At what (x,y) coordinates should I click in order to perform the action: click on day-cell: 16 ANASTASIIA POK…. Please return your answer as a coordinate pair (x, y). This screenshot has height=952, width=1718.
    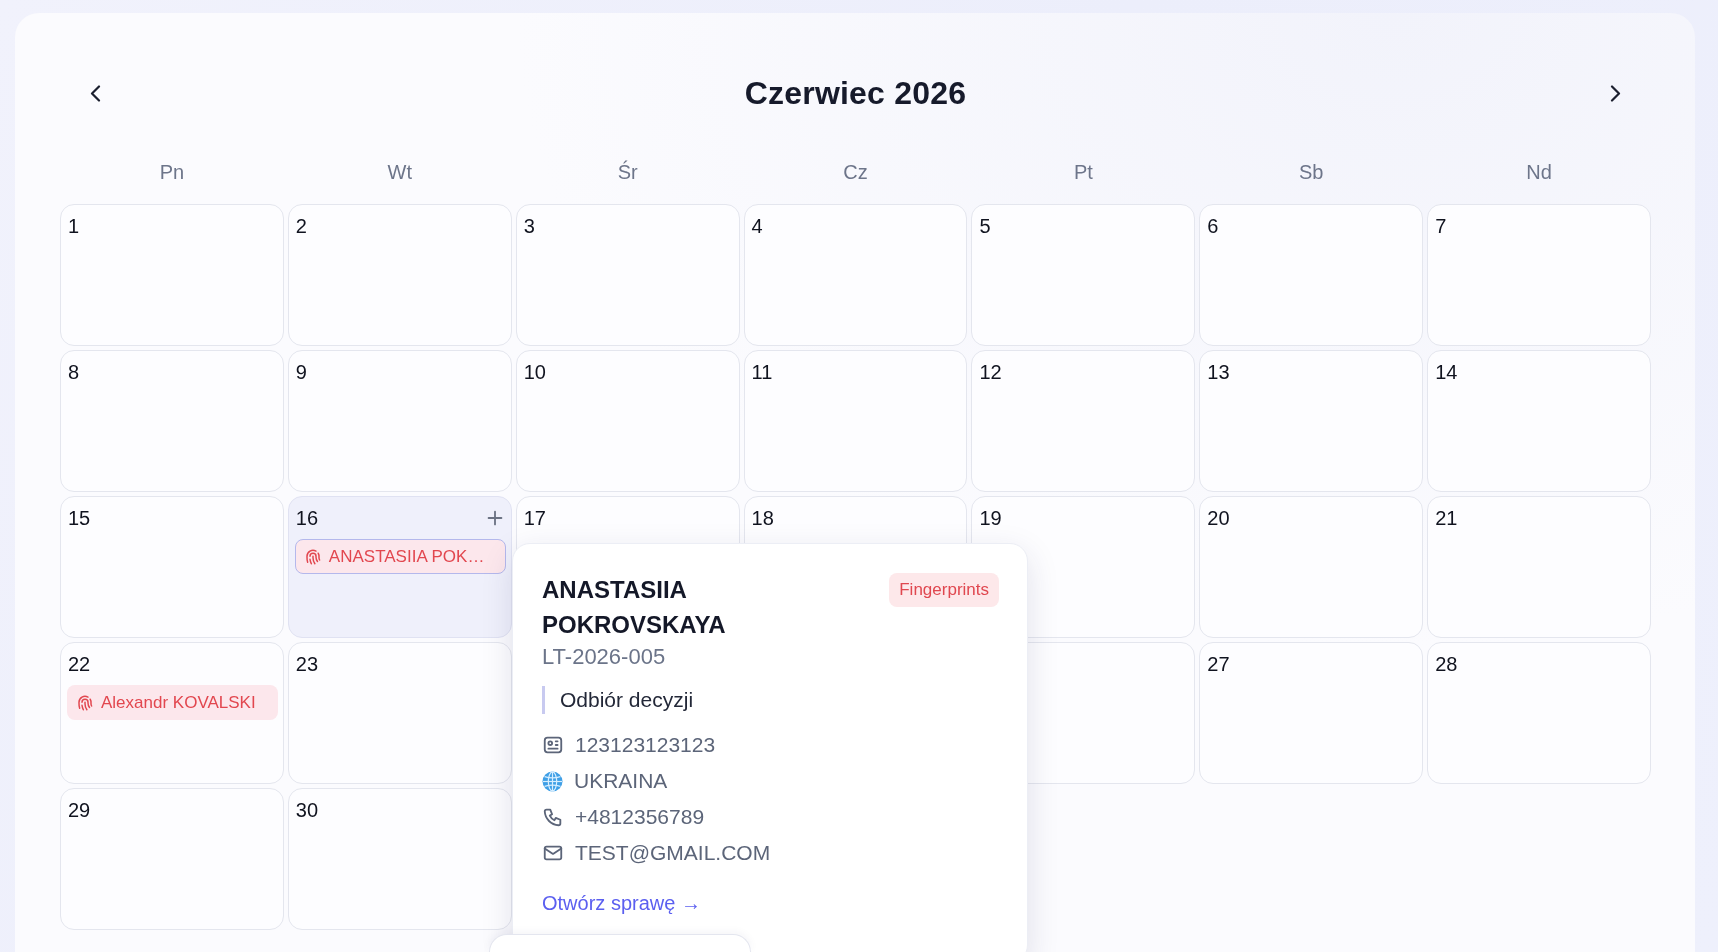
    Looking at the image, I should click on (399, 567).